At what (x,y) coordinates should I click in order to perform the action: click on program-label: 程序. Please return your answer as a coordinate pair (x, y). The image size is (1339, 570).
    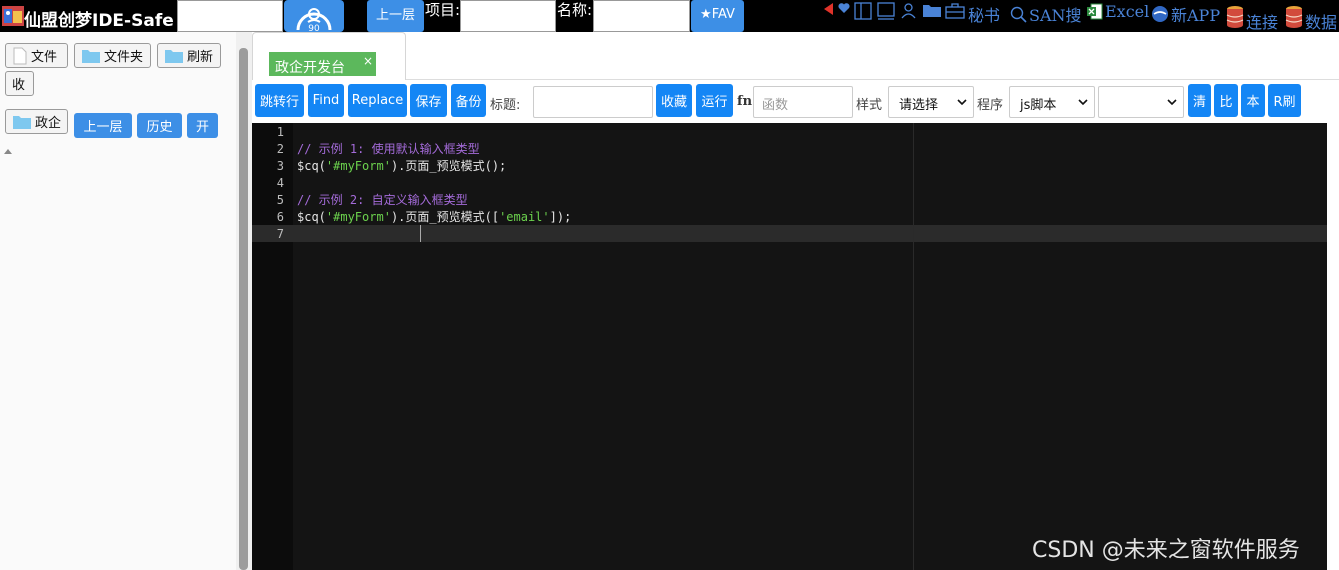
    Looking at the image, I should click on (990, 105).